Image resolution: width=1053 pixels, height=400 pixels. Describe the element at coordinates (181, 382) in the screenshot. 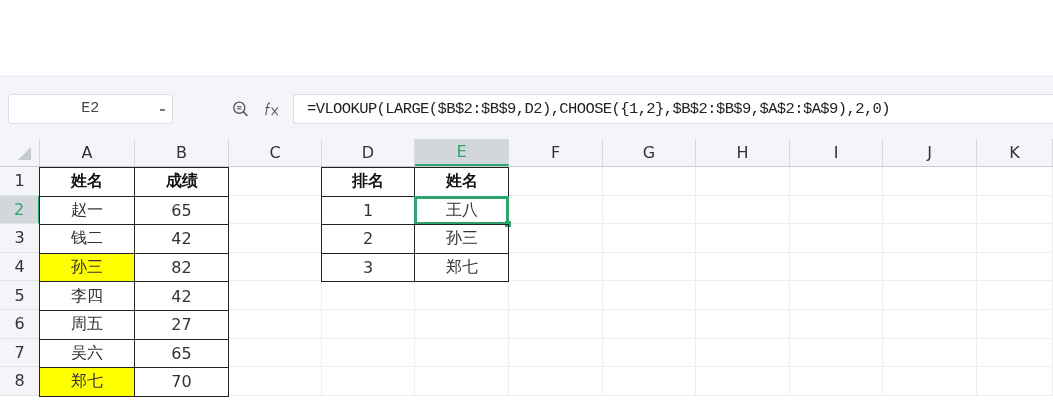

I see `table-cell: 70` at that location.